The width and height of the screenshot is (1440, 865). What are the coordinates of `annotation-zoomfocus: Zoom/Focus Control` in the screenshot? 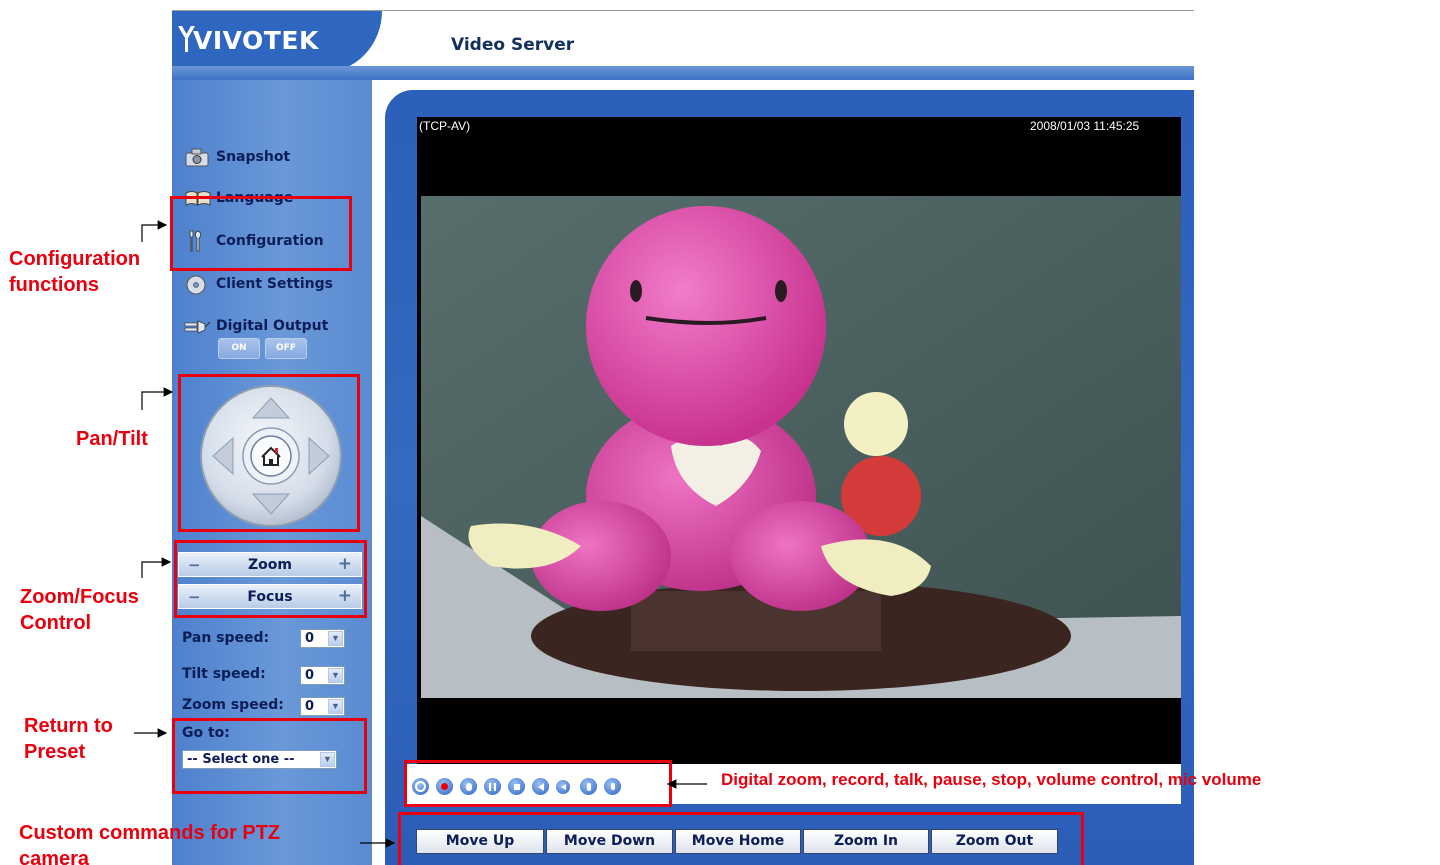 It's located at (79, 610).